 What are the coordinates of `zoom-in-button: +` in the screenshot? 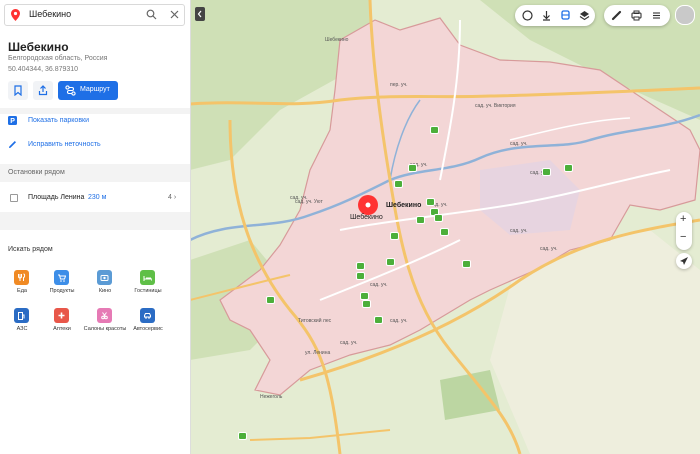 It's located at (683, 219).